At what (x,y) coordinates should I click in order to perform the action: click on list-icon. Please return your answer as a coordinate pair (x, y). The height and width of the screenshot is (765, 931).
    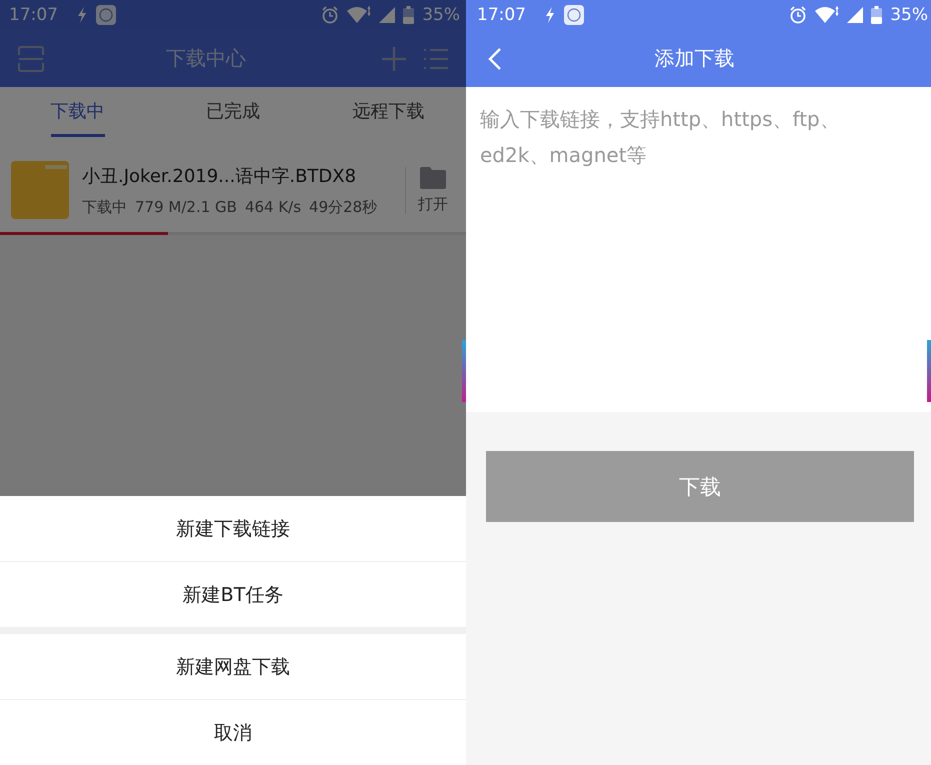
    Looking at the image, I should click on (436, 59).